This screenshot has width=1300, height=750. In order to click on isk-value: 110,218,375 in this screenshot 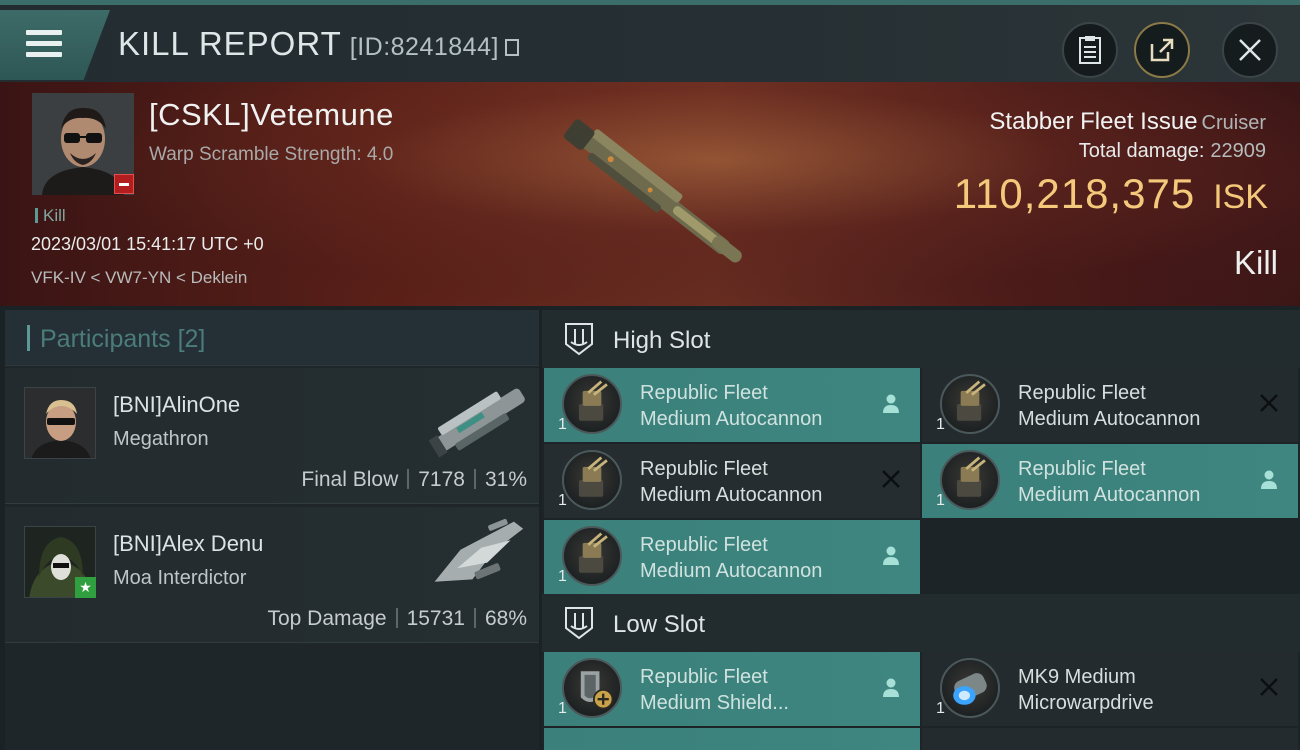, I will do `click(1074, 193)`.